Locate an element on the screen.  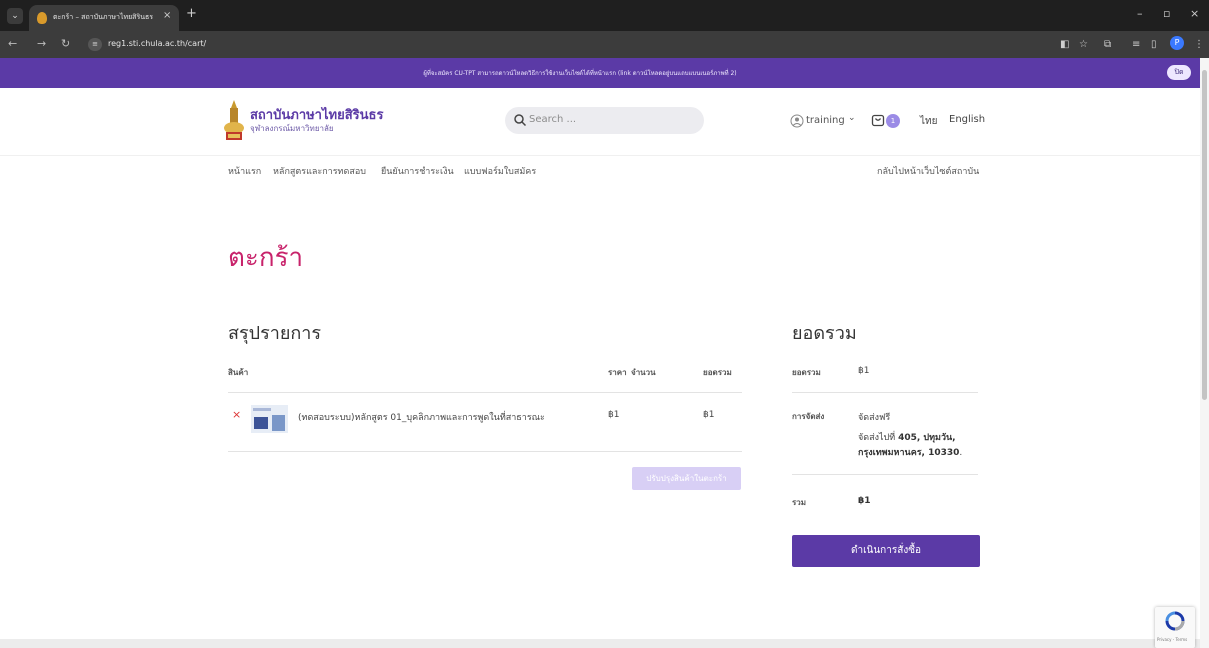
shipping-method: จัดส่งฟรี is located at coordinates (874, 418).